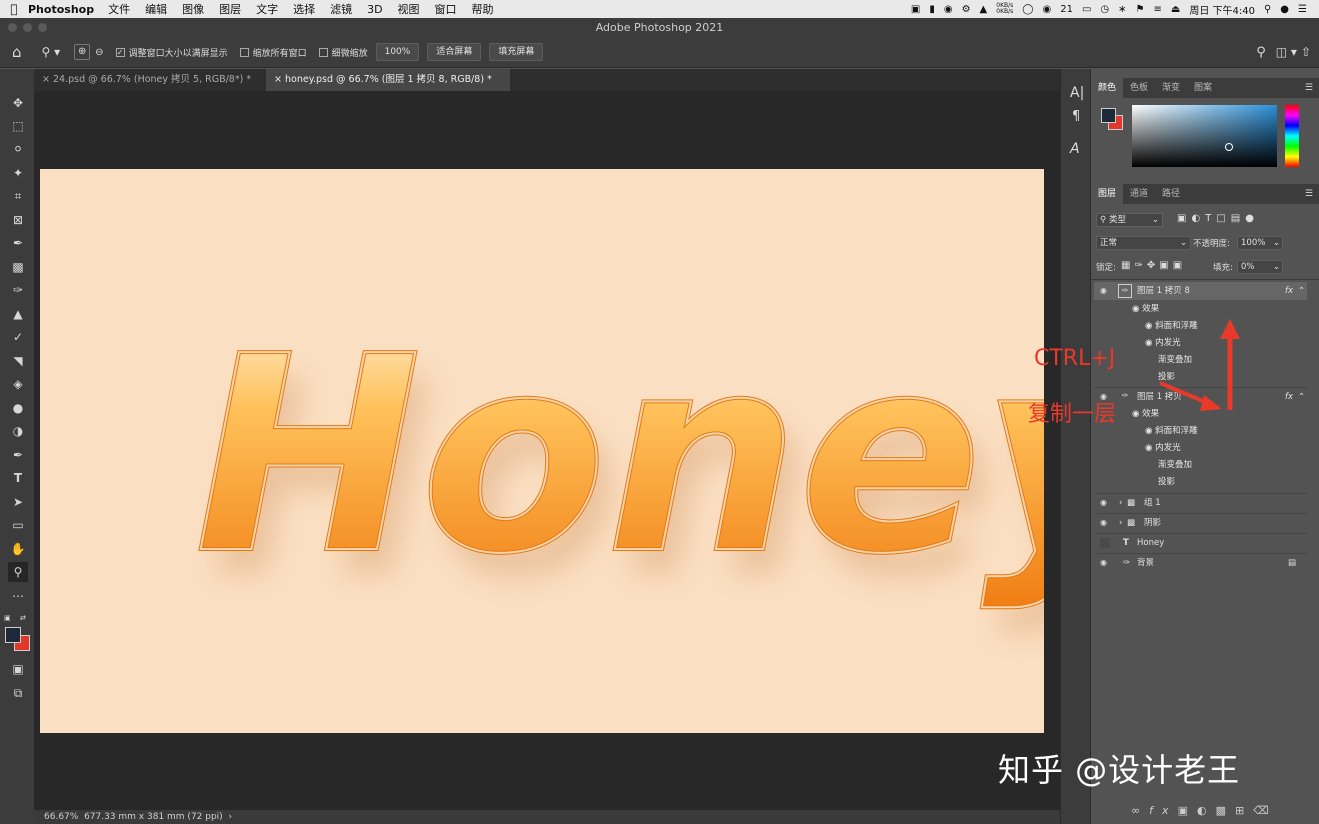  I want to click on search-icon: ⚲, so click(1261, 52).